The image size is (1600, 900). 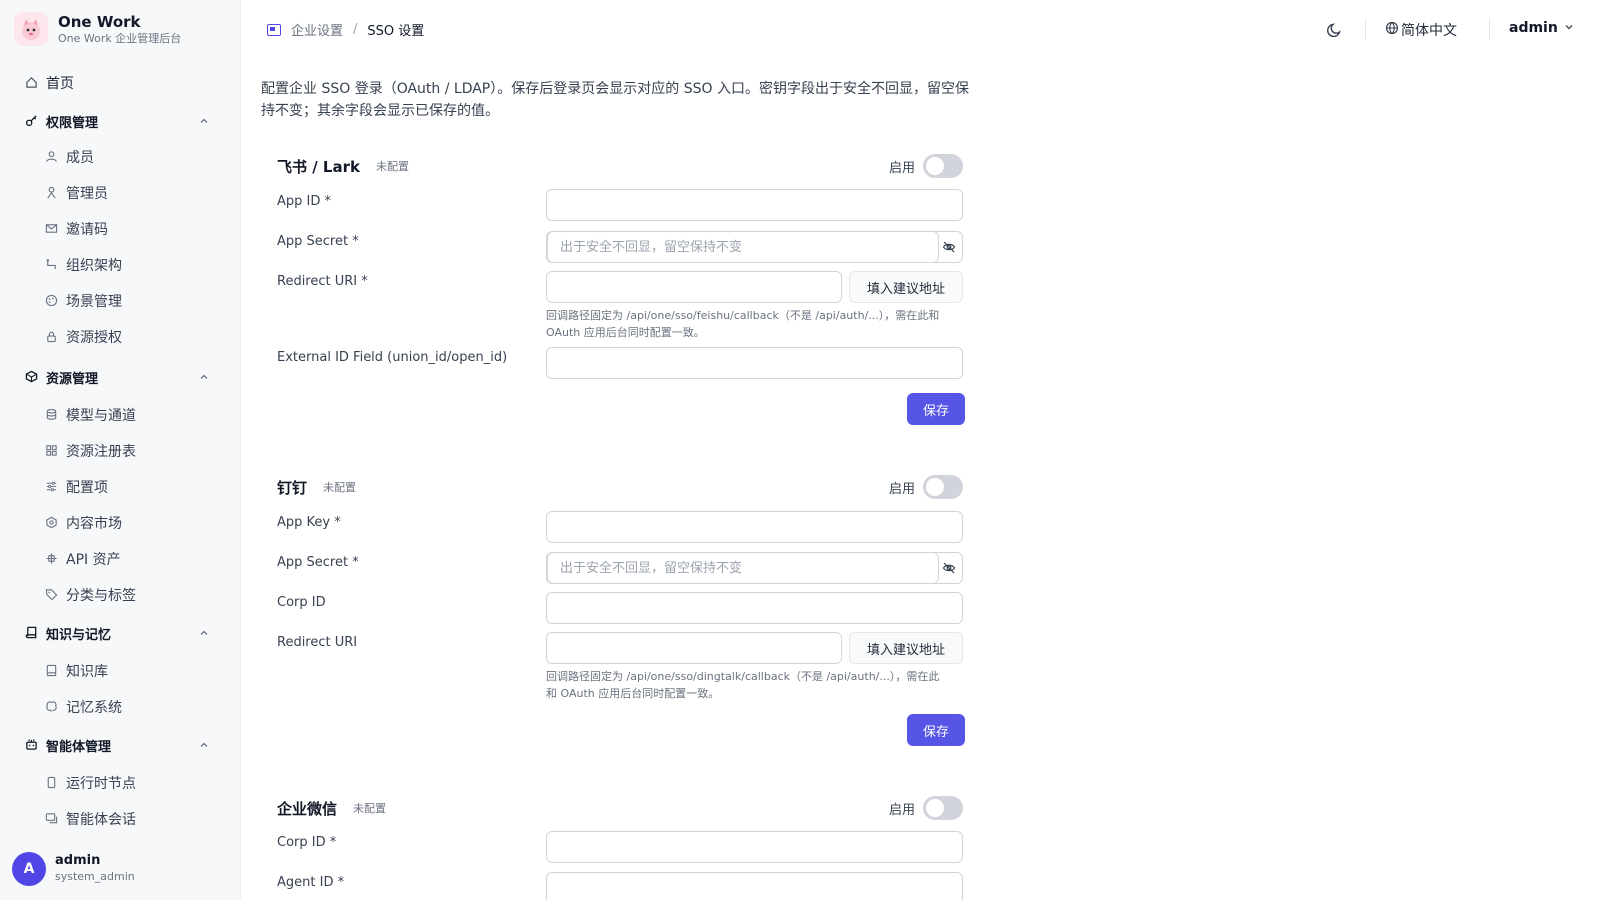 What do you see at coordinates (79, 747) in the screenshot?
I see `sidebar-group-label: 智能体管理` at bounding box center [79, 747].